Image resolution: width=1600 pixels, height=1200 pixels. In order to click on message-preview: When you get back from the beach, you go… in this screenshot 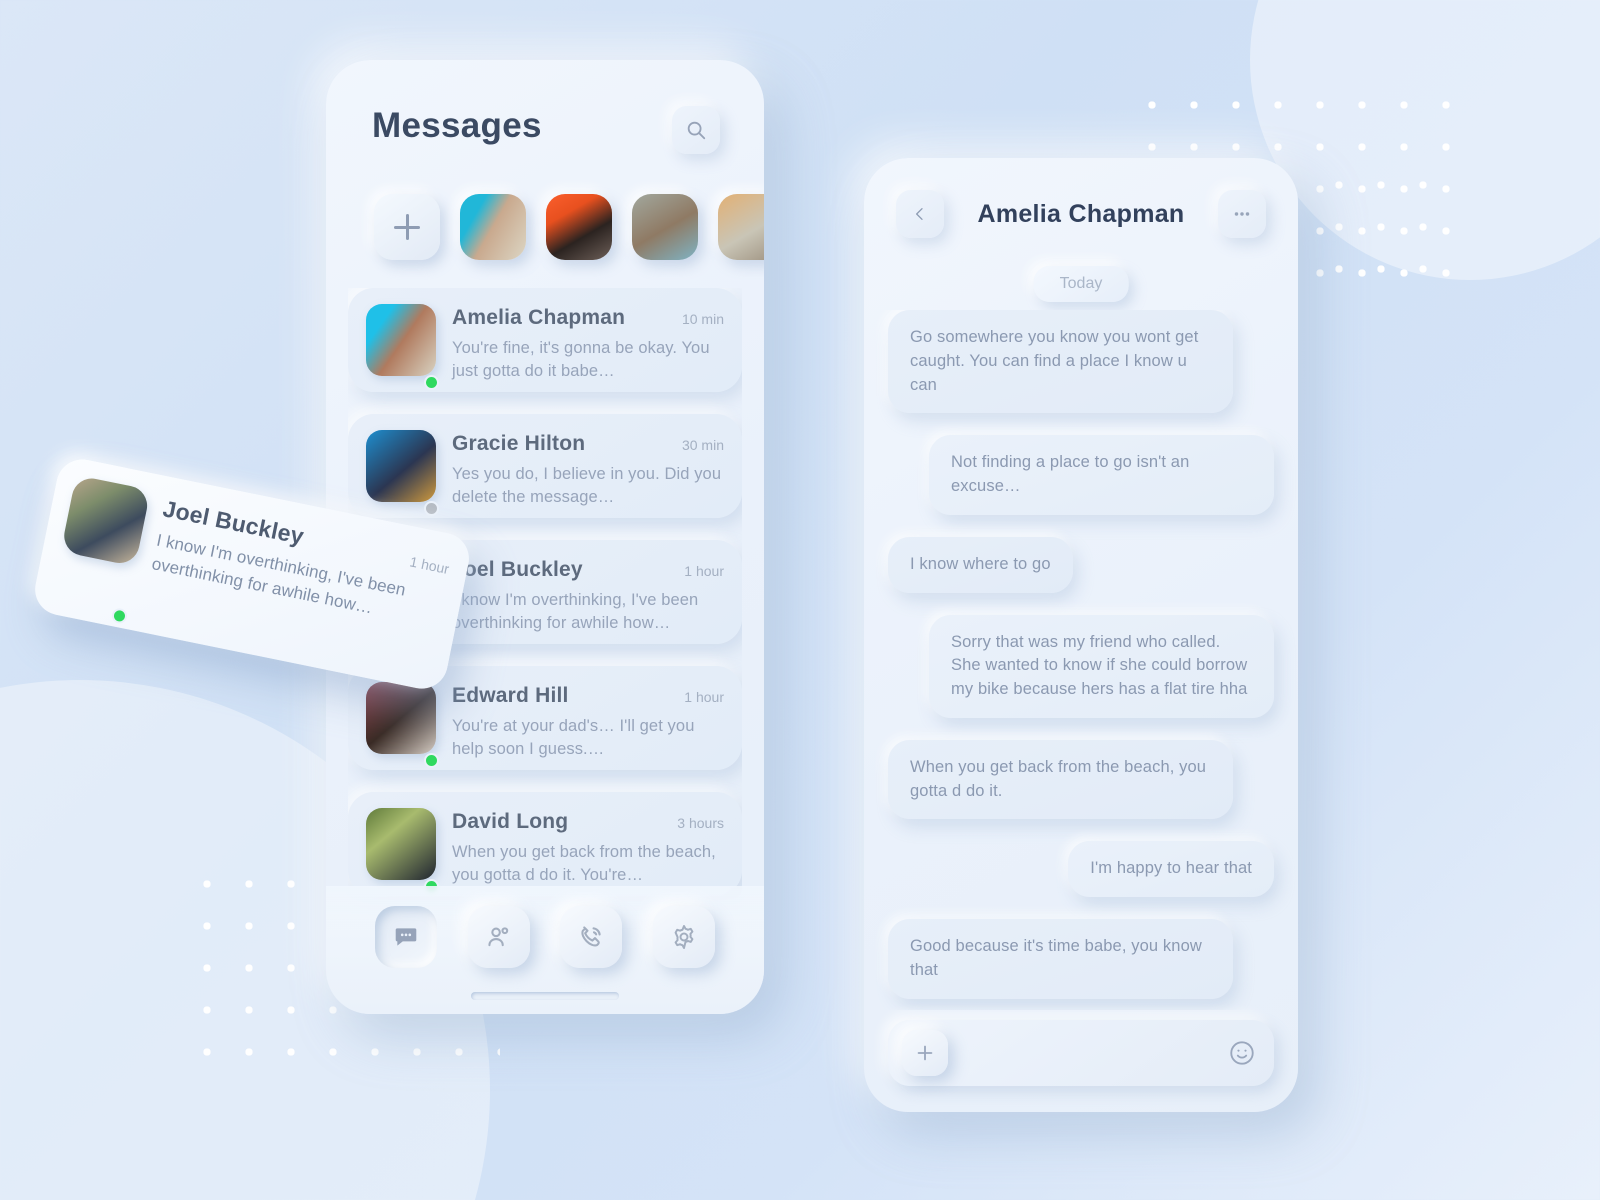, I will do `click(584, 864)`.